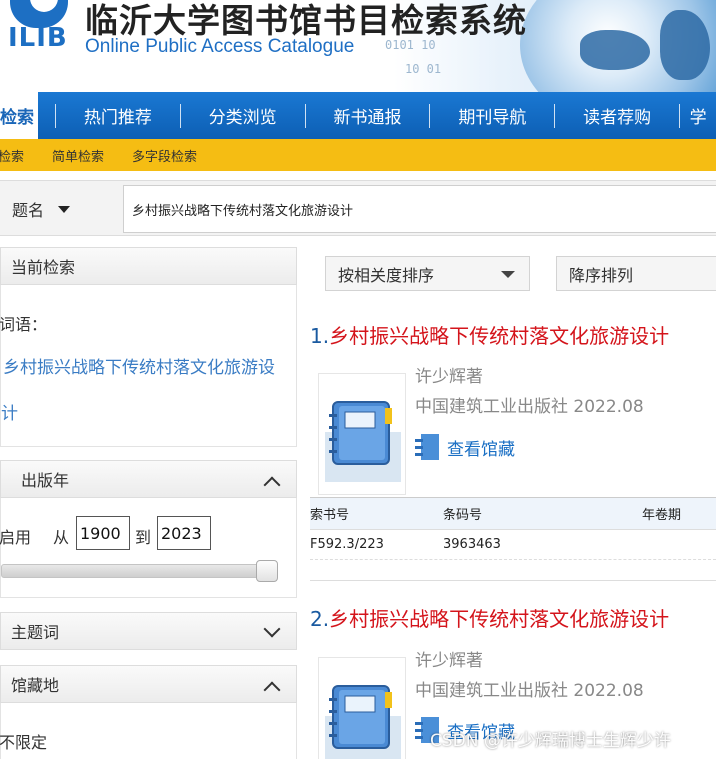 This screenshot has height=759, width=716. Describe the element at coordinates (272, 629) in the screenshot. I see `chevron-down-icon` at that location.